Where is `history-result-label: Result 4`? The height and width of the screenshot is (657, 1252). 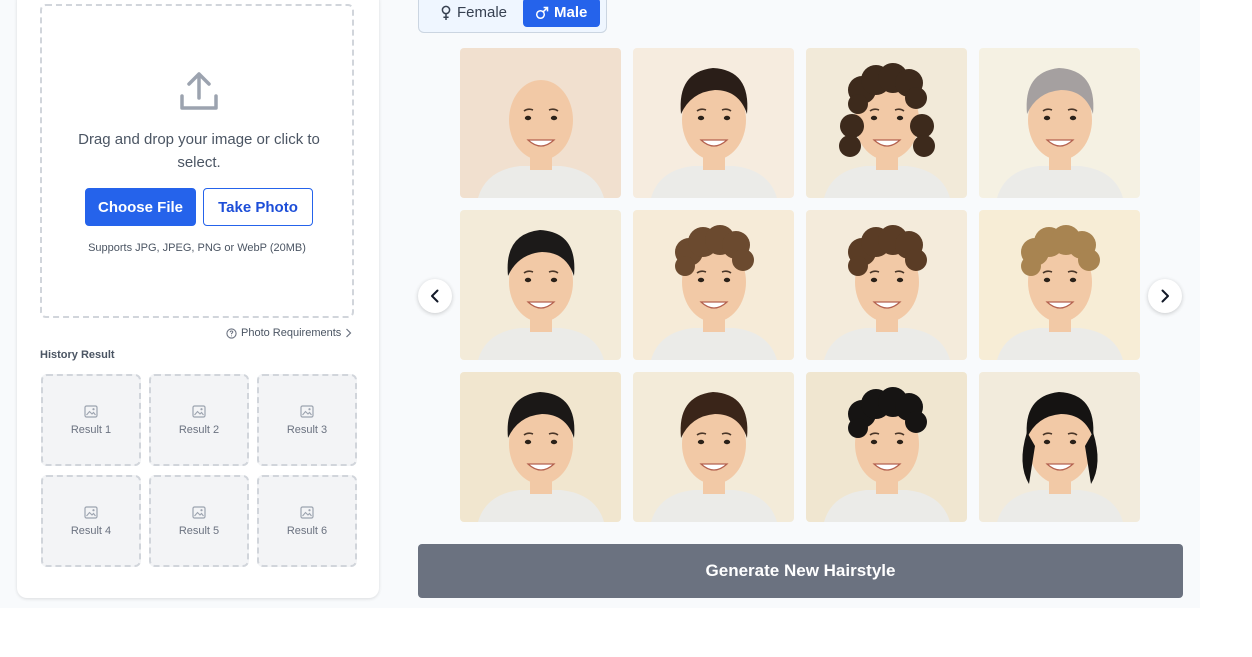
history-result-label: Result 4 is located at coordinates (91, 530).